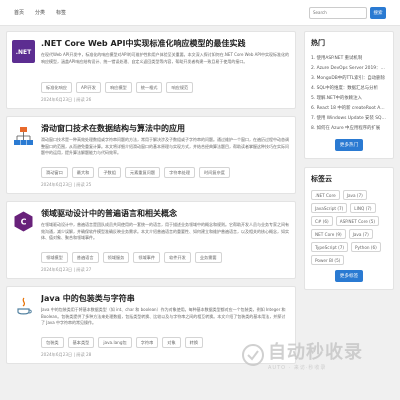 The width and height of the screenshot is (400, 400). I want to click on dotnet-logo-icon: .NET, so click(23, 51).